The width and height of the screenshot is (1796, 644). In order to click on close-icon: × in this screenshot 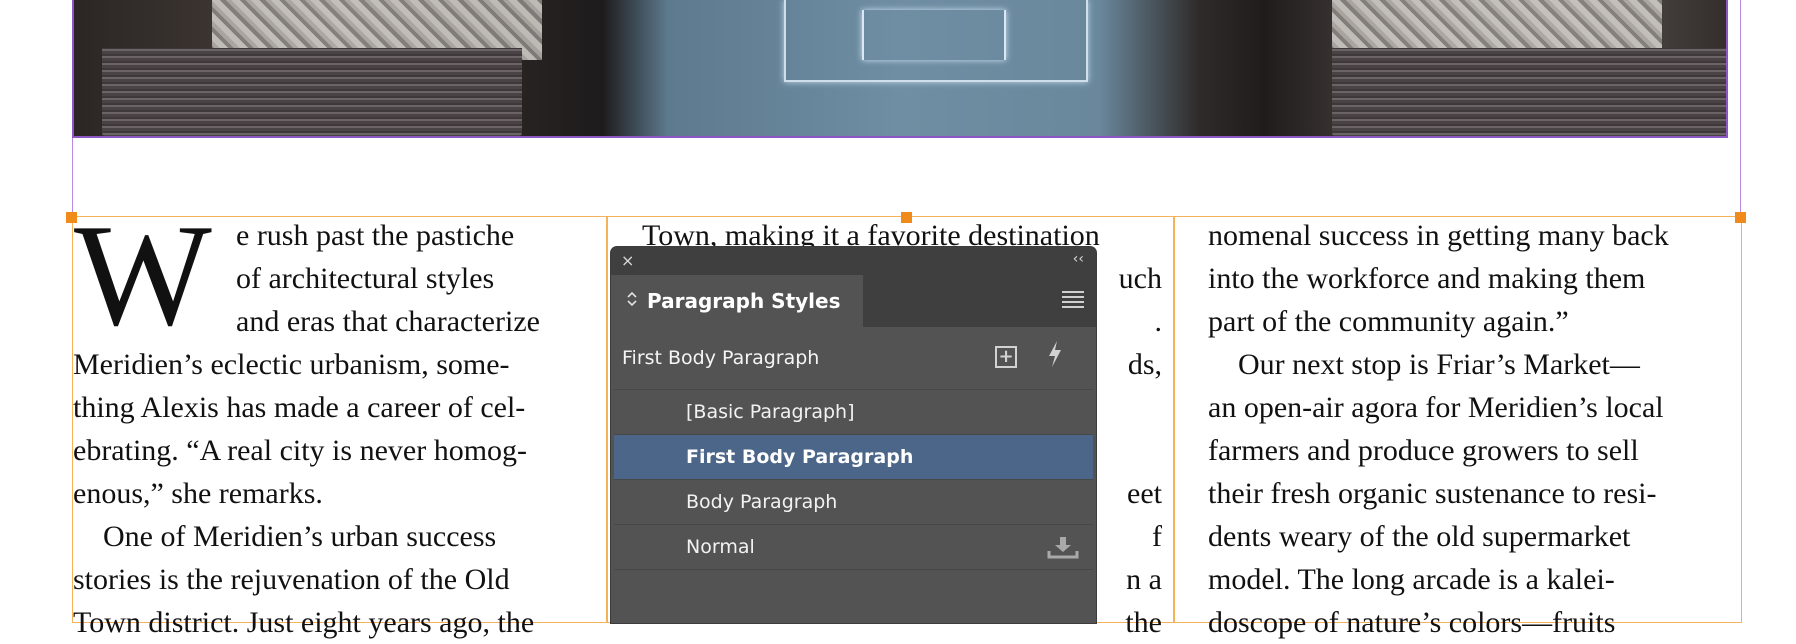, I will do `click(627, 260)`.